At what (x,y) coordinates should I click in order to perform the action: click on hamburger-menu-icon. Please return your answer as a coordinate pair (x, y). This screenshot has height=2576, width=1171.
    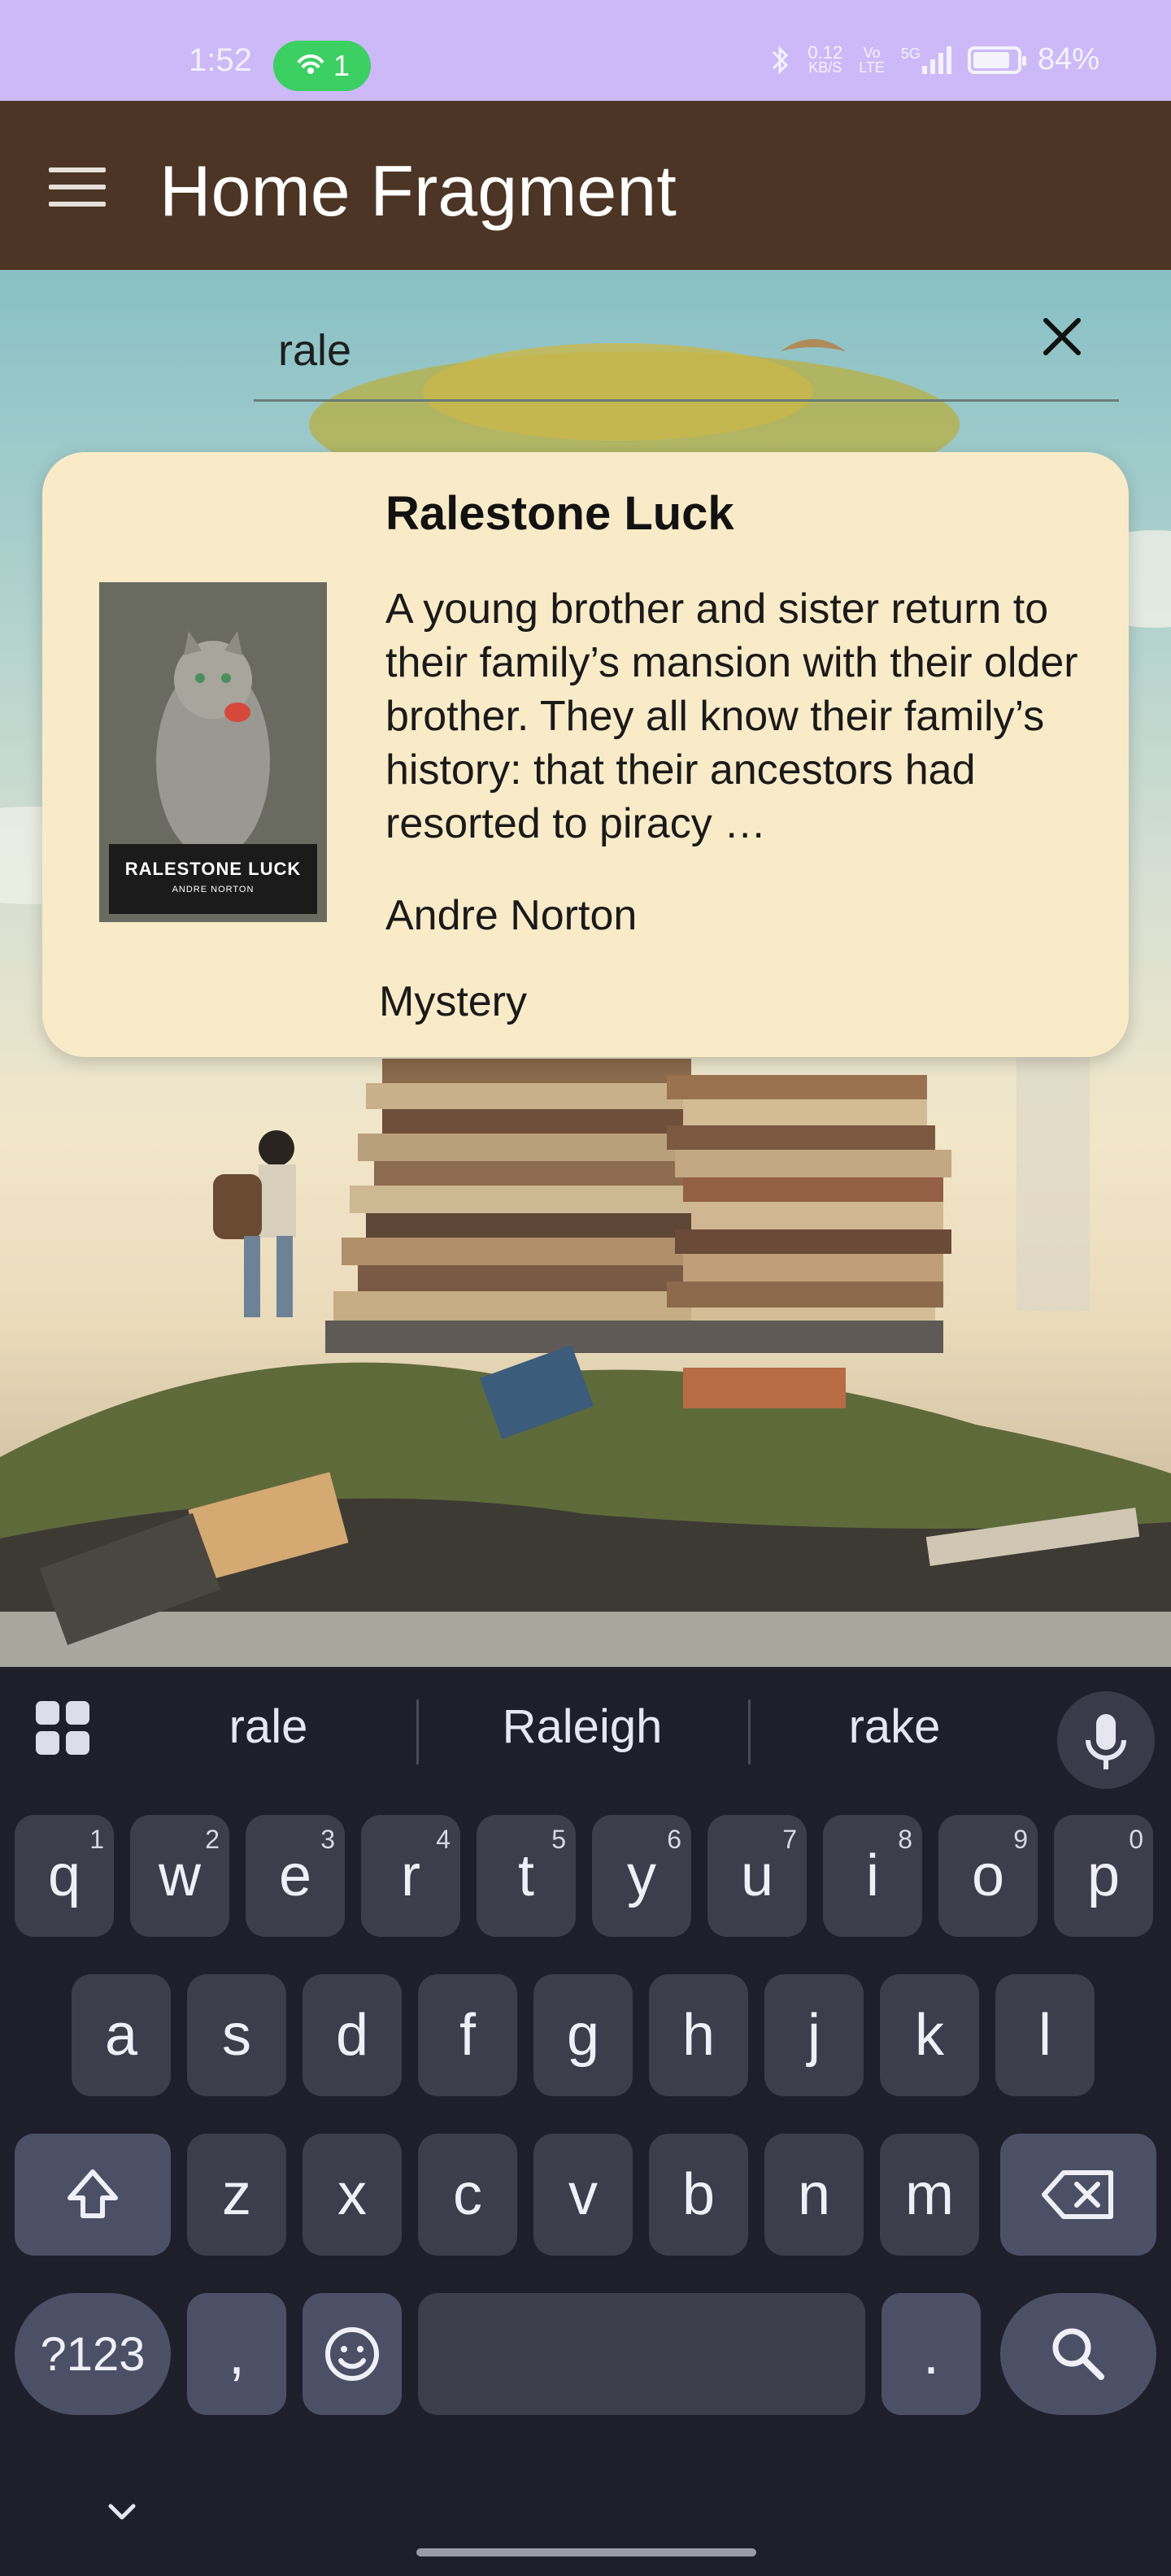
    Looking at the image, I should click on (77, 188).